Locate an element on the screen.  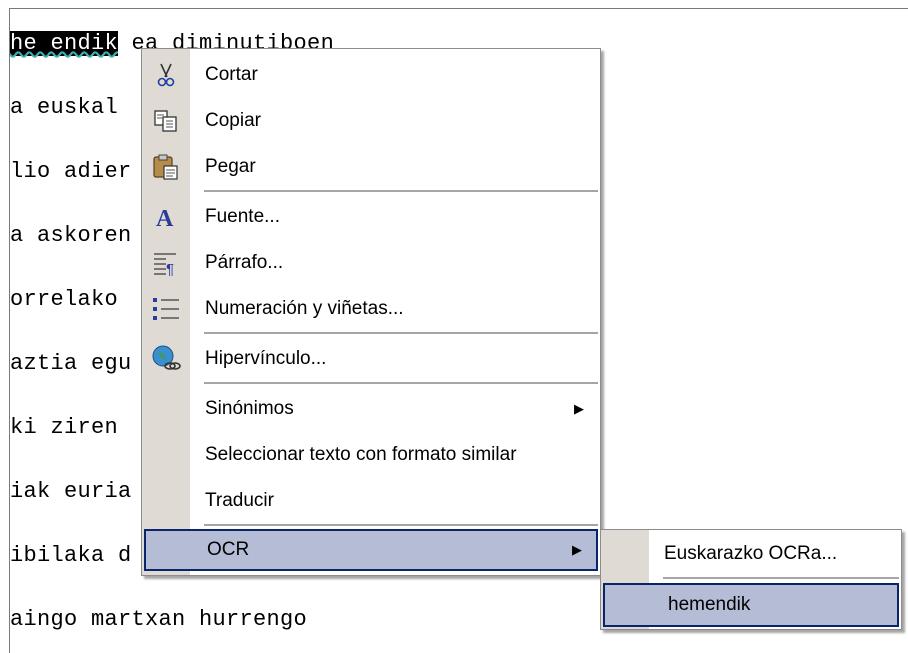
paste-icon is located at coordinates (166, 167).